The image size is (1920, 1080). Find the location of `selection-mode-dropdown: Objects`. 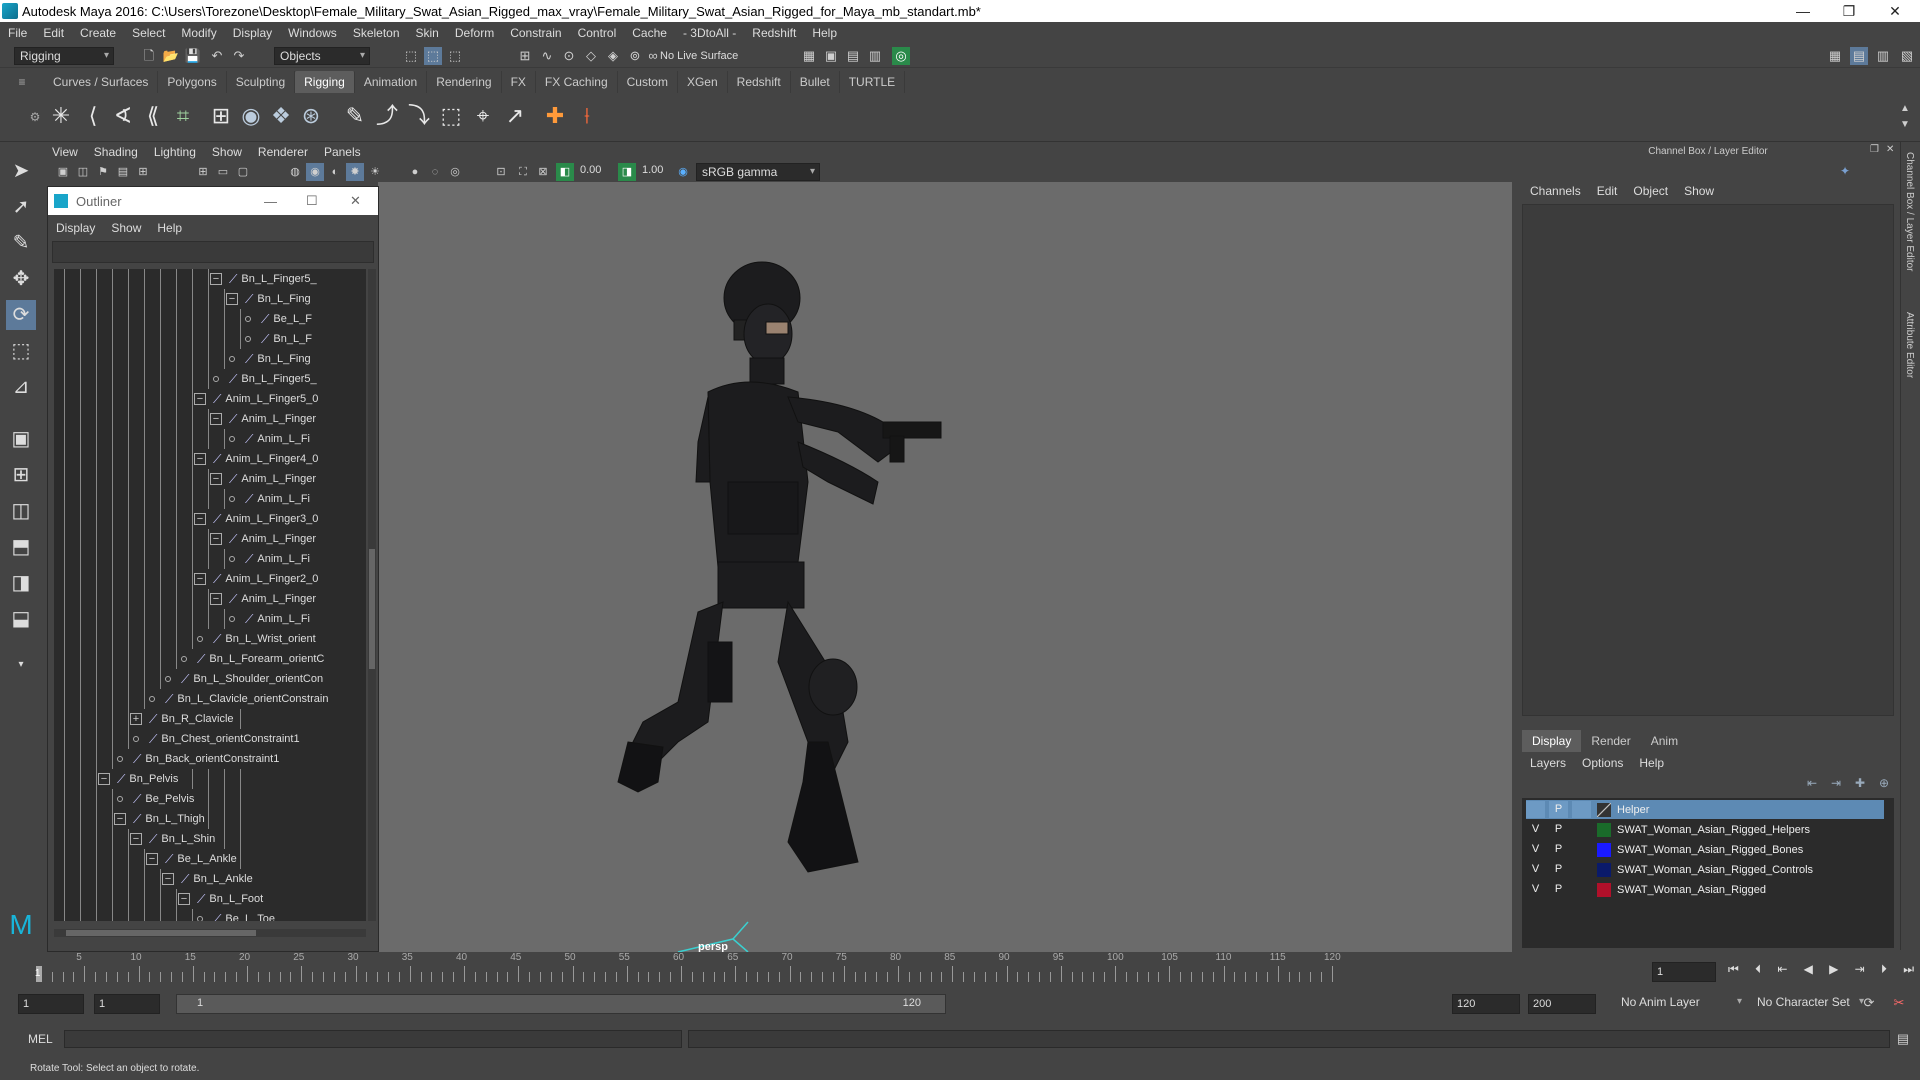

selection-mode-dropdown: Objects is located at coordinates (322, 56).